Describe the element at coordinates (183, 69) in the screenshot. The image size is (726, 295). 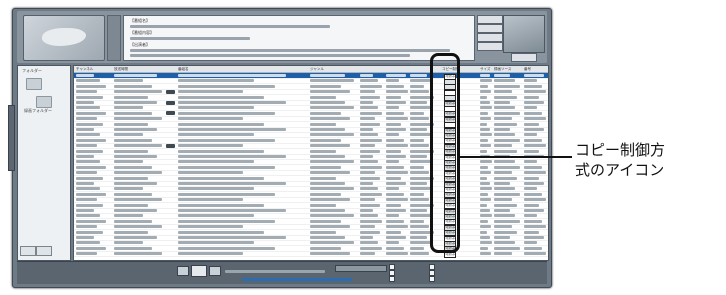
I see `column-header-title: 番組名` at that location.